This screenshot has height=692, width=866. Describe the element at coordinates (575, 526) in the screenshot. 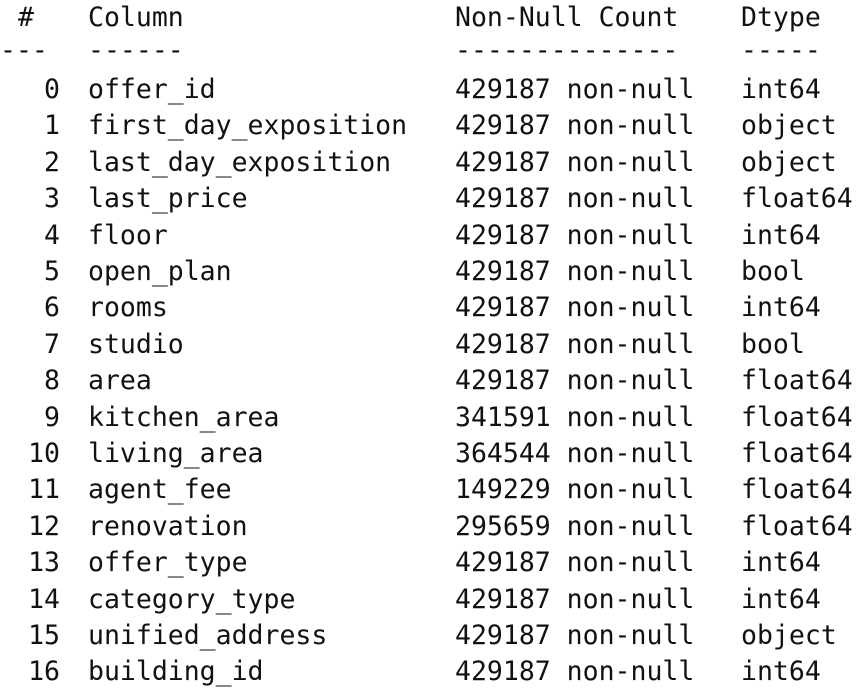

I see `non-null-count: 295659 non-null` at that location.